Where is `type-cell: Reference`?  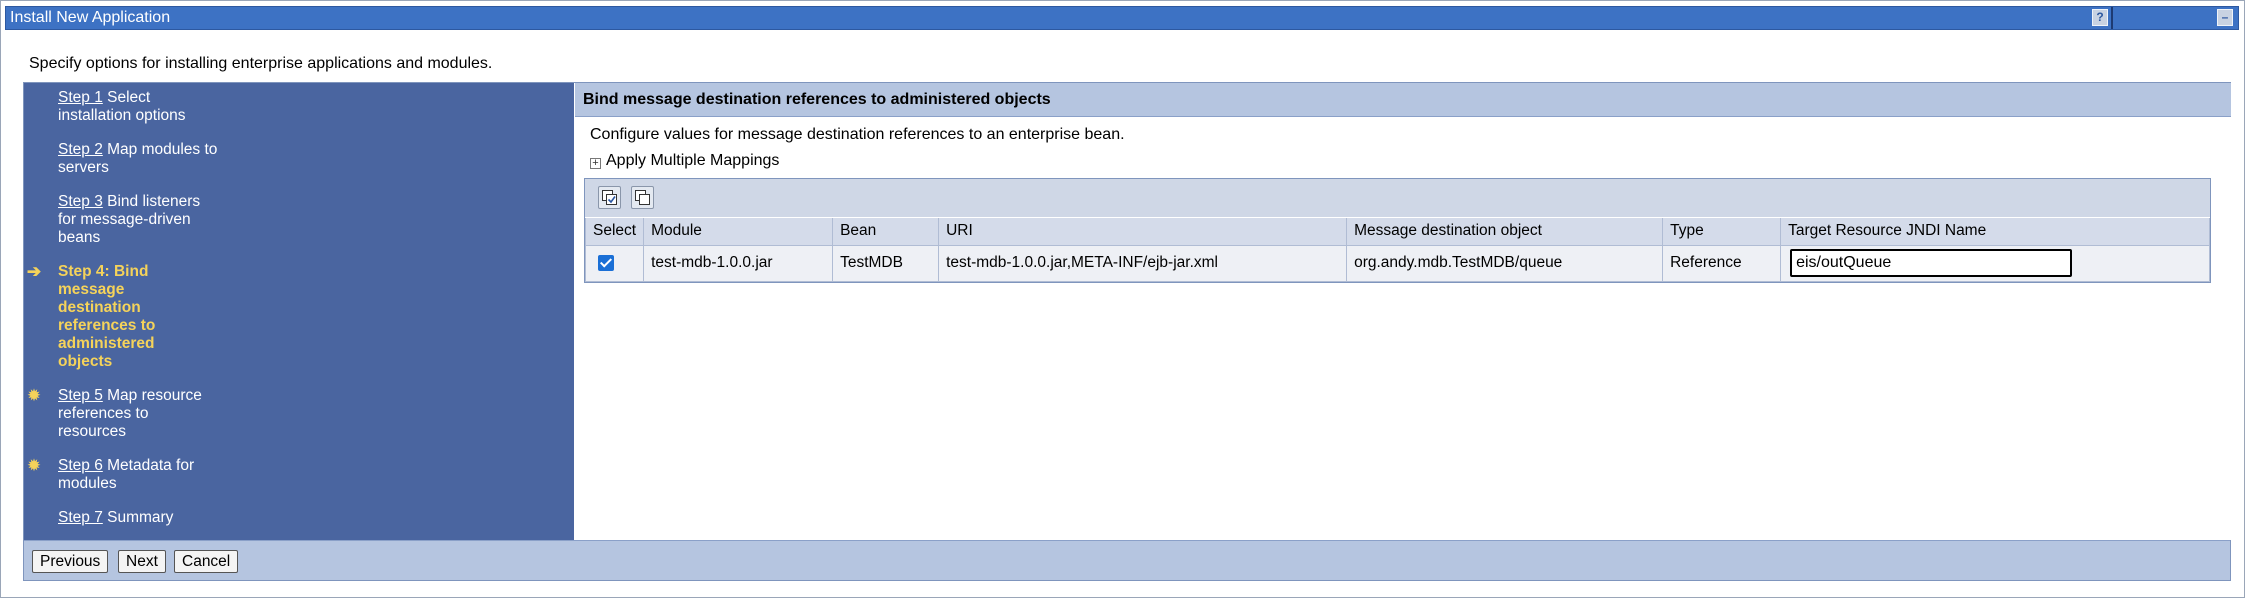
type-cell: Reference is located at coordinates (1722, 263).